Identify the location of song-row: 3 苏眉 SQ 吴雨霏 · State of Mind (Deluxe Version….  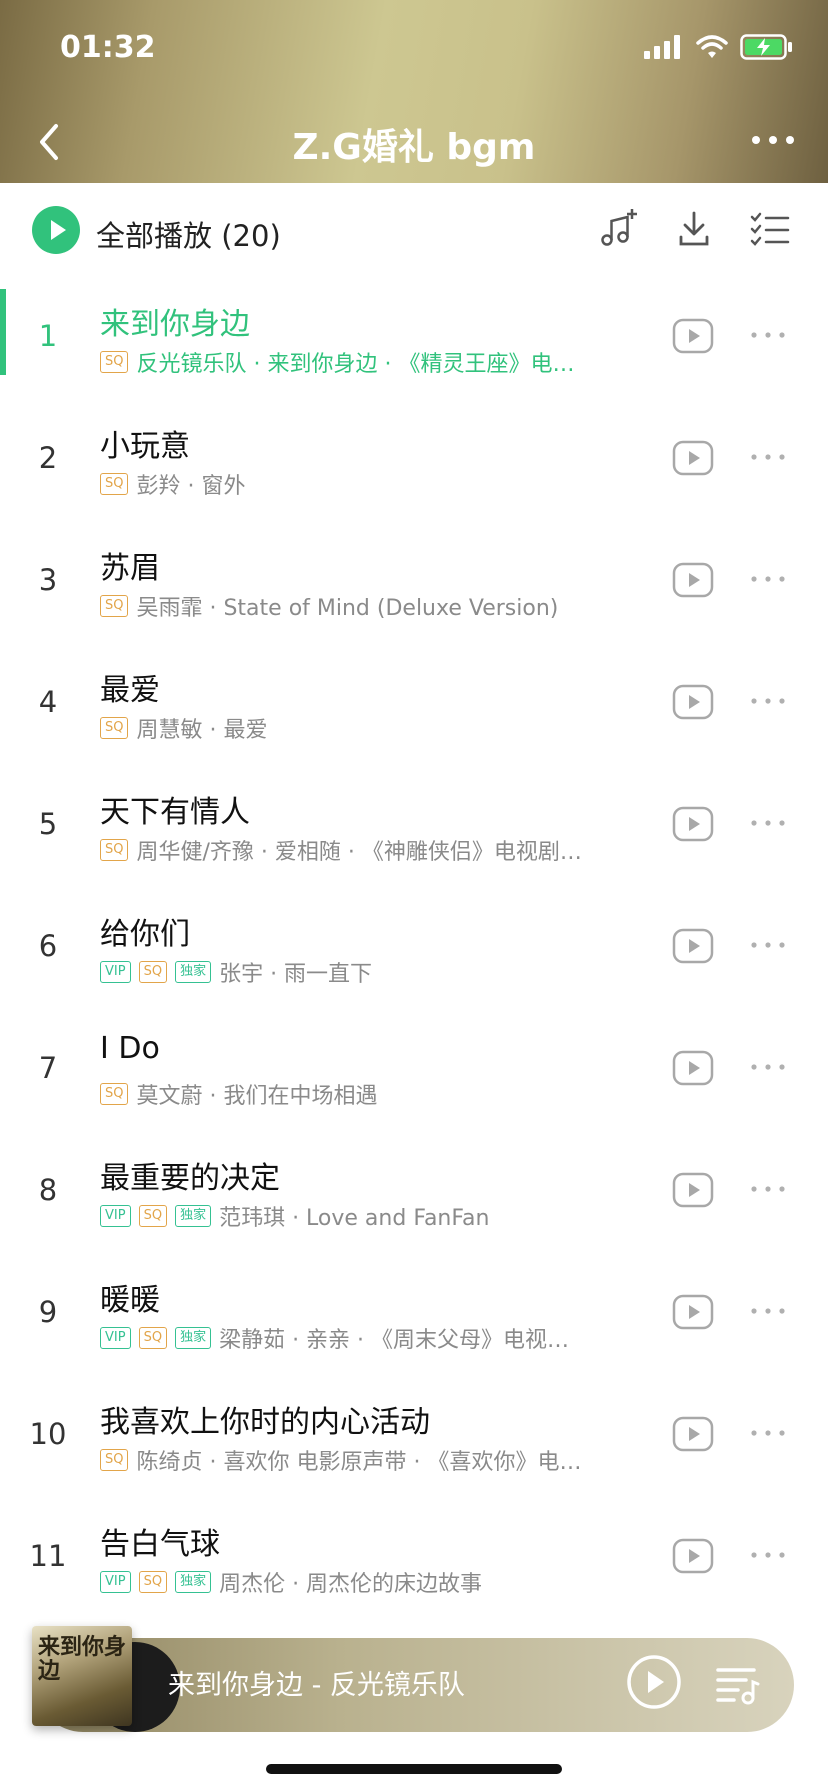
(414, 590).